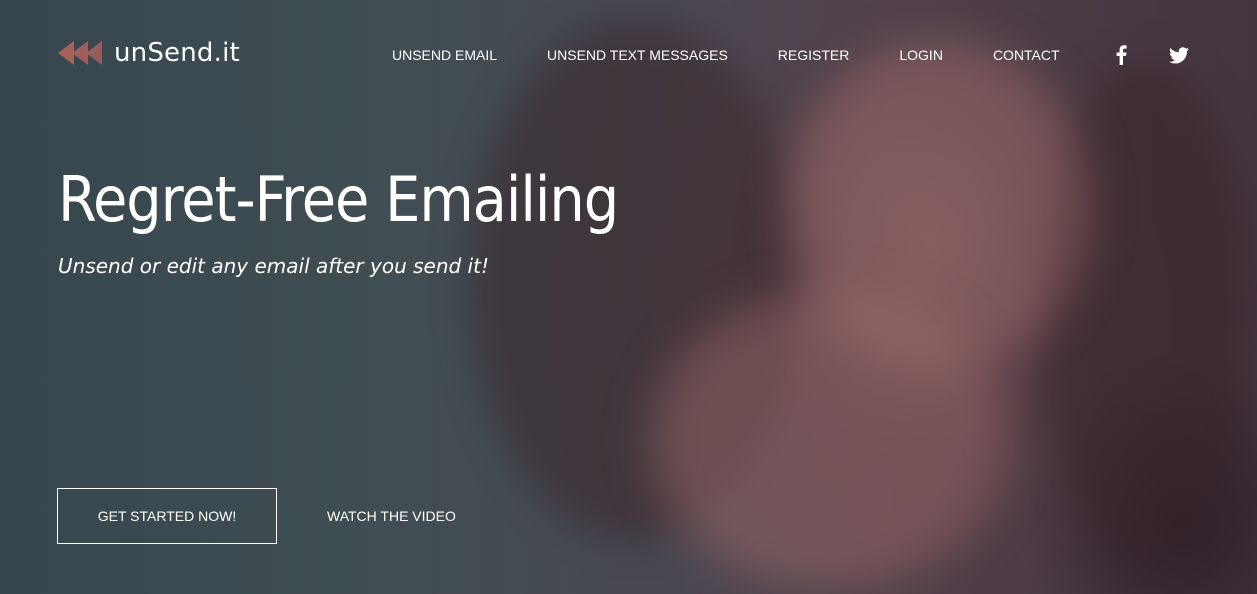  What do you see at coordinates (921, 55) in the screenshot?
I see `nav-link-login: LOGIN` at bounding box center [921, 55].